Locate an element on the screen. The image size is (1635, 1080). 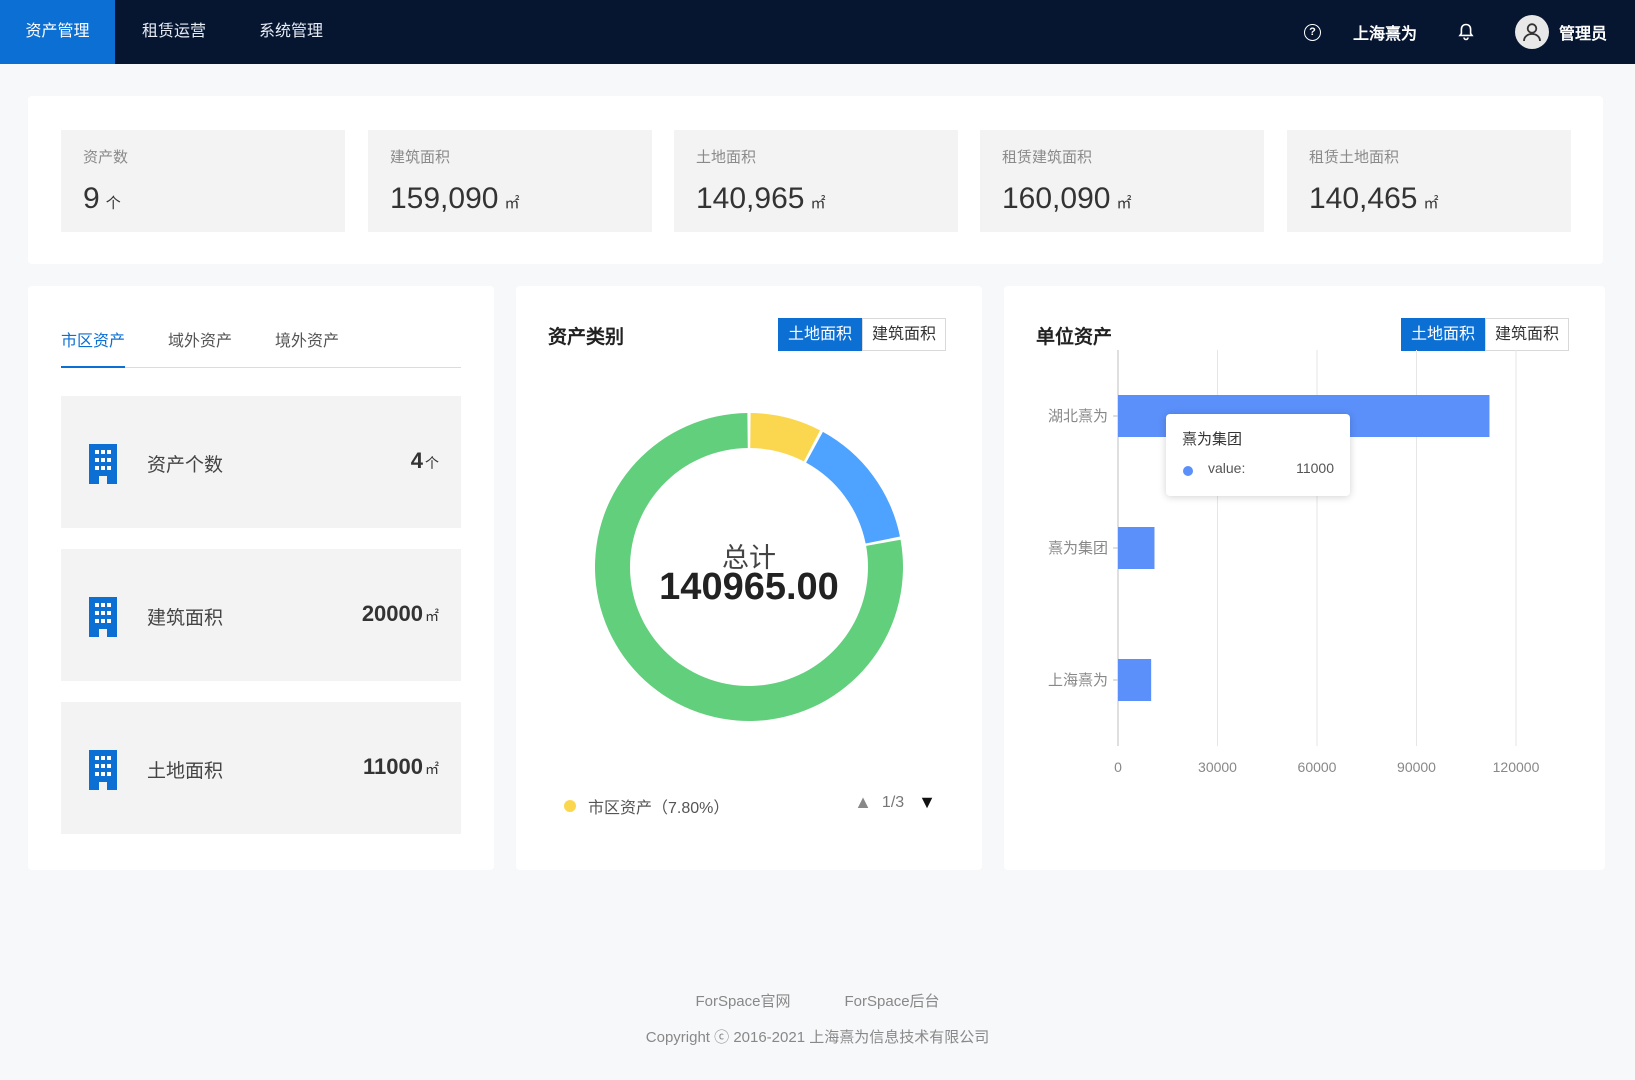
donut-center-value: 140965.00 is located at coordinates (749, 587).